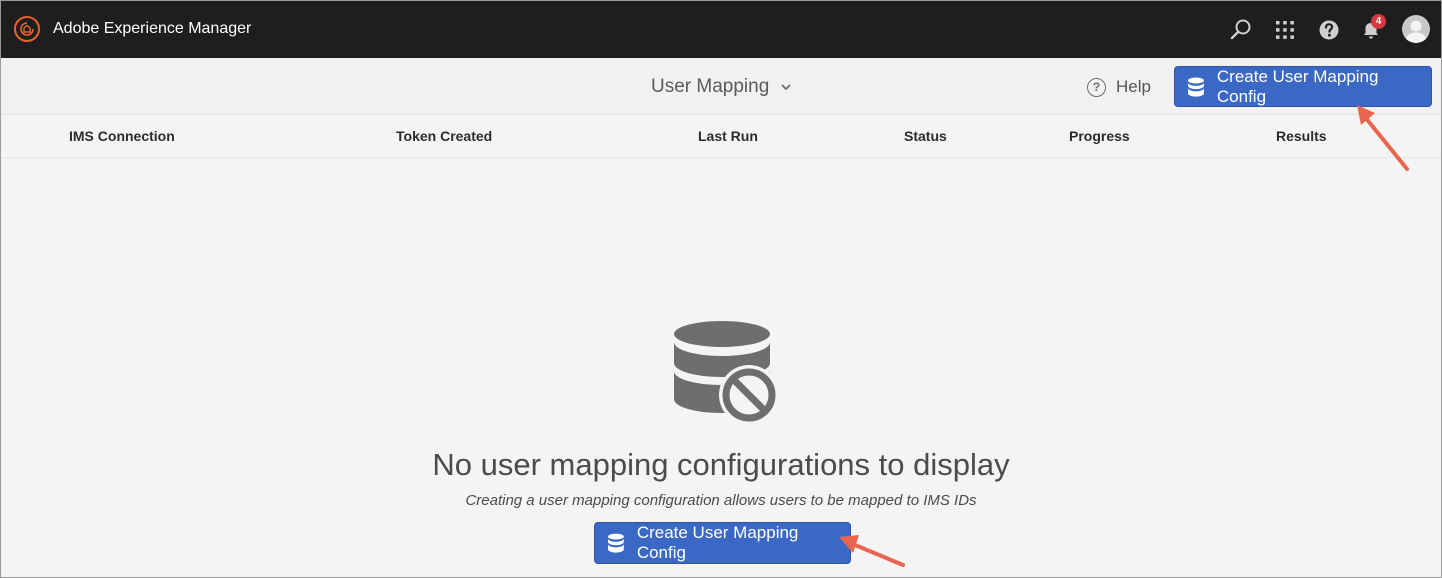  Describe the element at coordinates (1133, 86) in the screenshot. I see `help-label: Help` at that location.